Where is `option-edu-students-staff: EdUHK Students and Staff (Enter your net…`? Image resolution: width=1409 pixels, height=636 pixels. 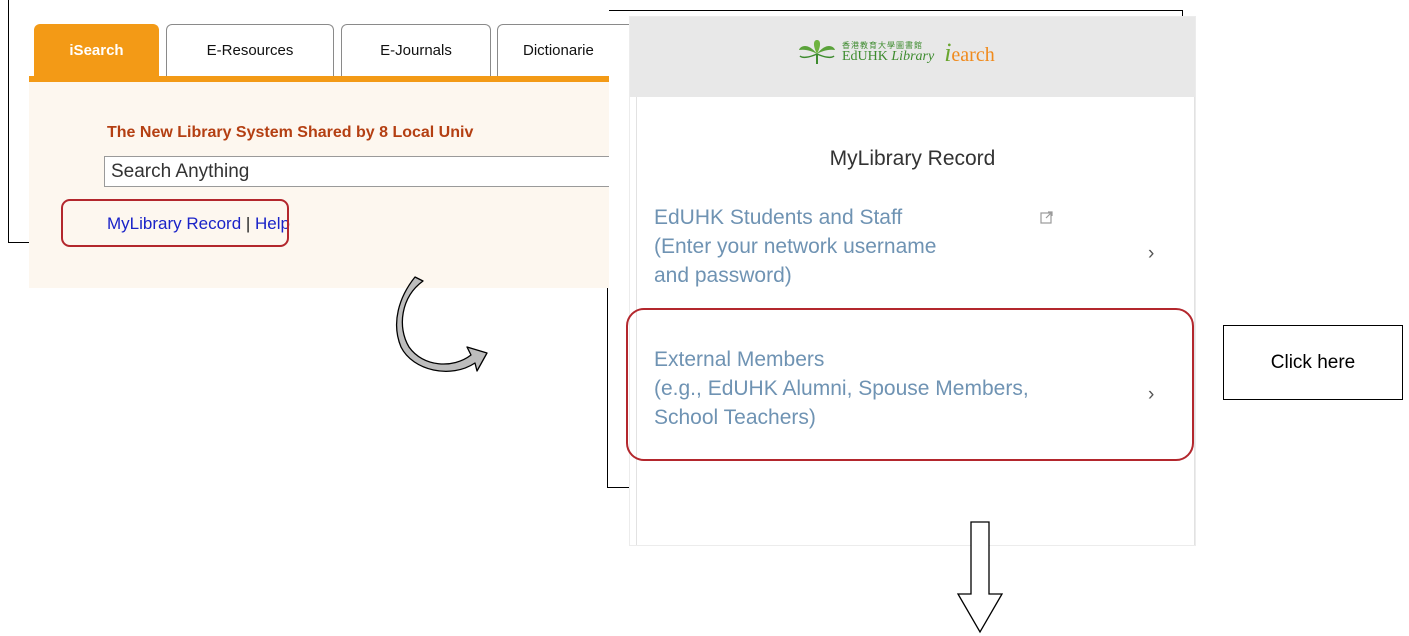
option-edu-students-staff: EdUHK Students and Staff (Enter your net… is located at coordinates (914, 246).